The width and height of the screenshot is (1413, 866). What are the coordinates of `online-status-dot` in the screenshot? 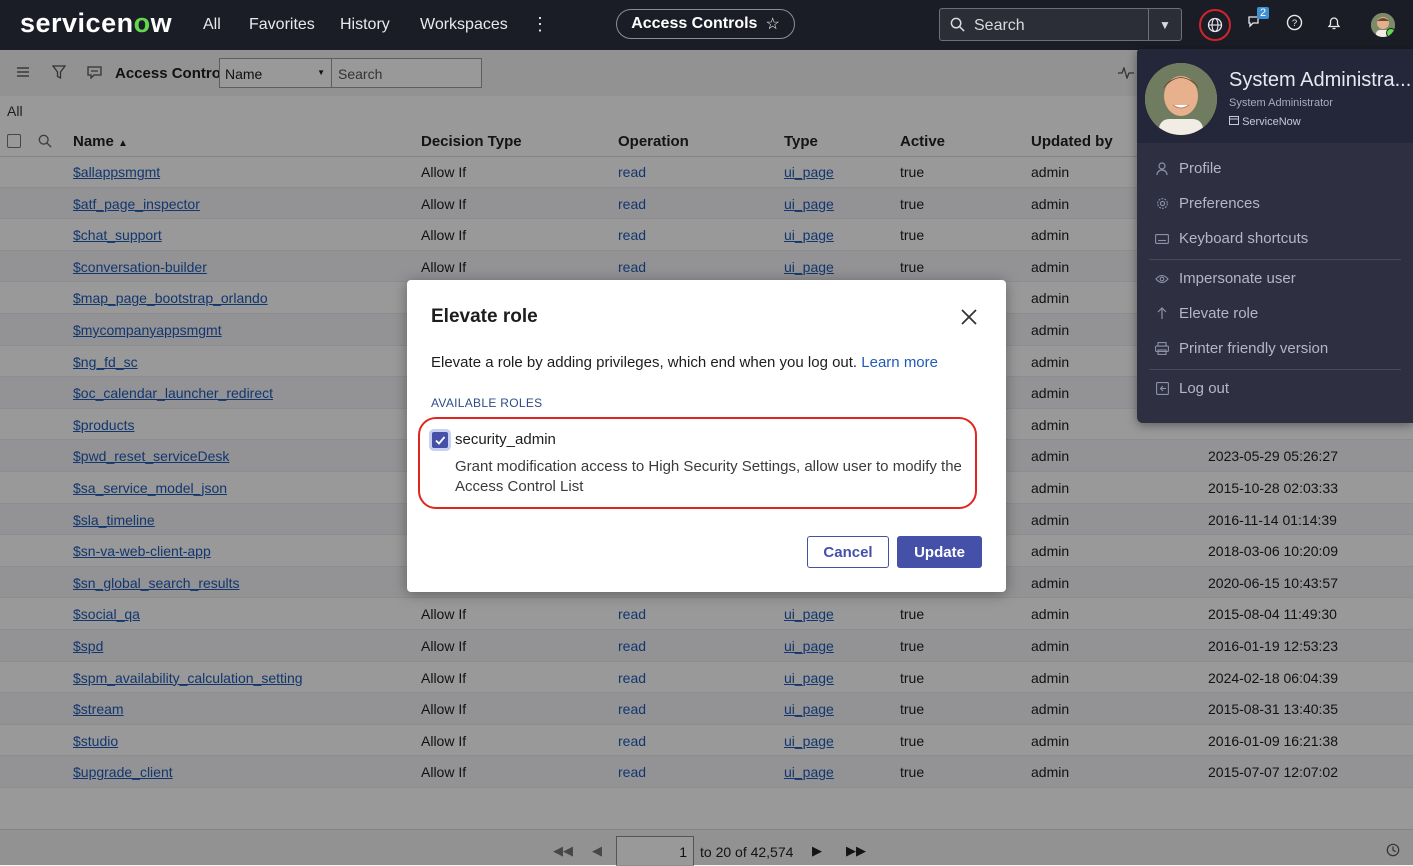 It's located at (1390, 32).